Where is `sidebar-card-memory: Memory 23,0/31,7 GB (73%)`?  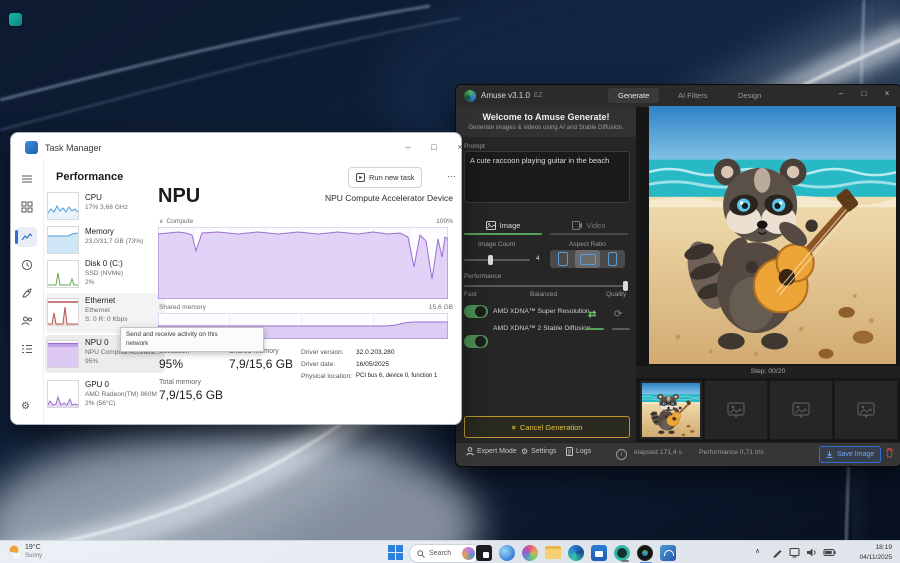 sidebar-card-memory: Memory 23,0/31,7 GB (73%) is located at coordinates (105, 241).